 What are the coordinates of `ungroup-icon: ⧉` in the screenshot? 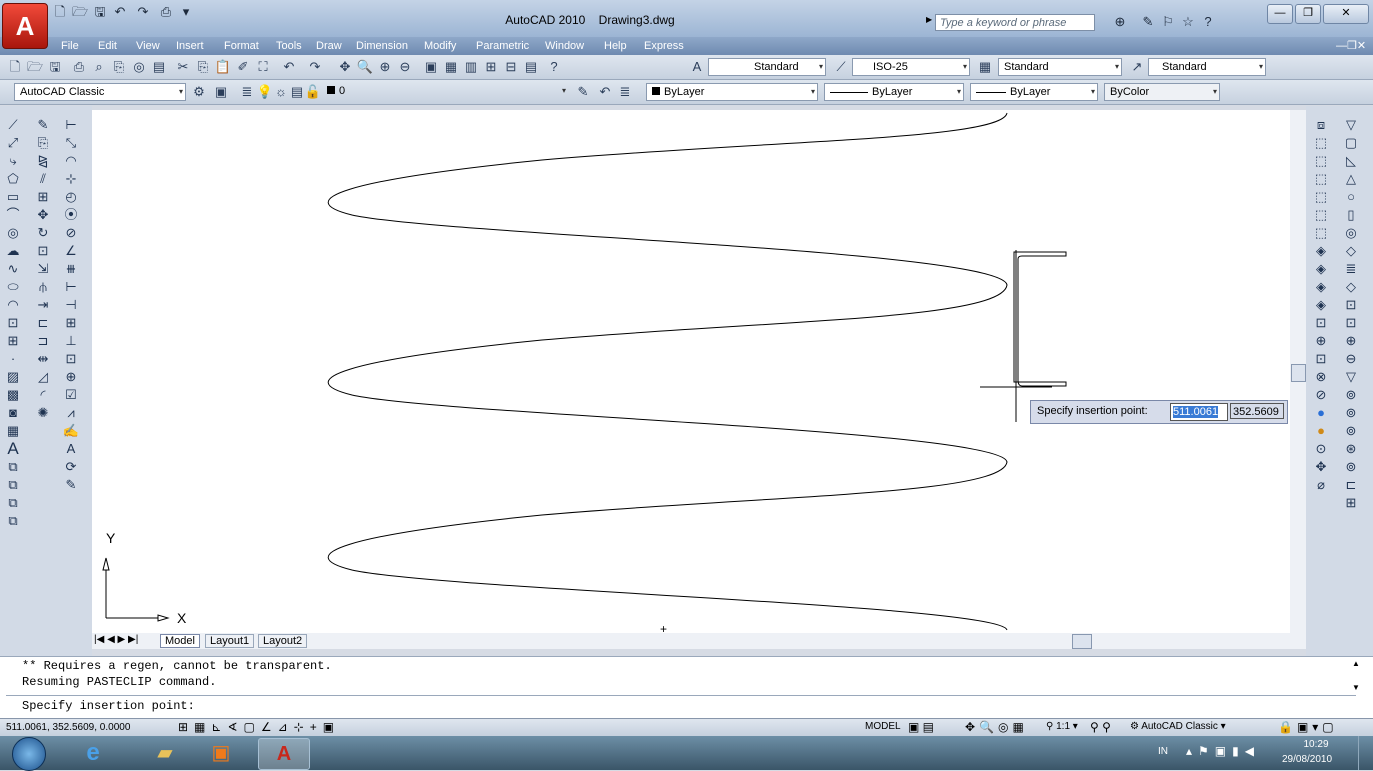 It's located at (13, 485).